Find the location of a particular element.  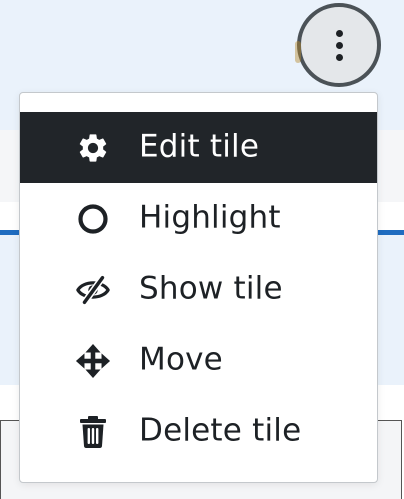

menu-item-move: Move is located at coordinates (198, 360).